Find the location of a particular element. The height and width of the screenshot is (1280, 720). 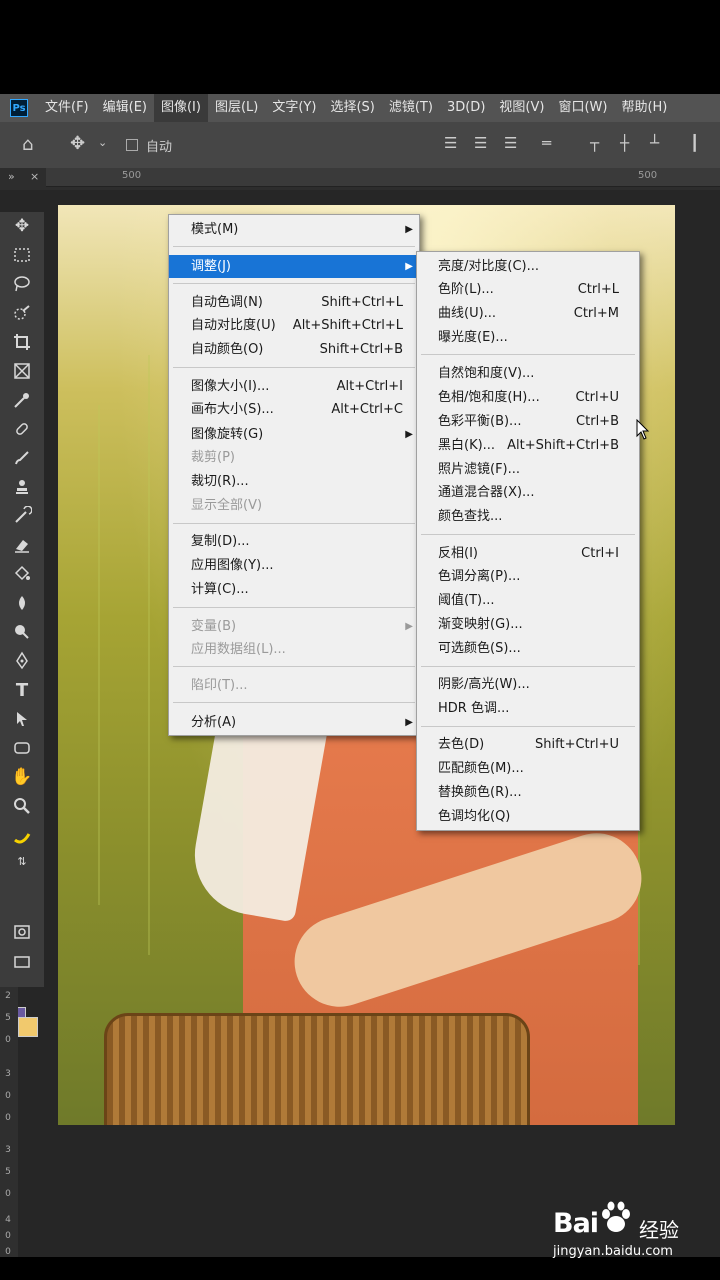

align-left-icon: ☰ is located at coordinates (450, 143).